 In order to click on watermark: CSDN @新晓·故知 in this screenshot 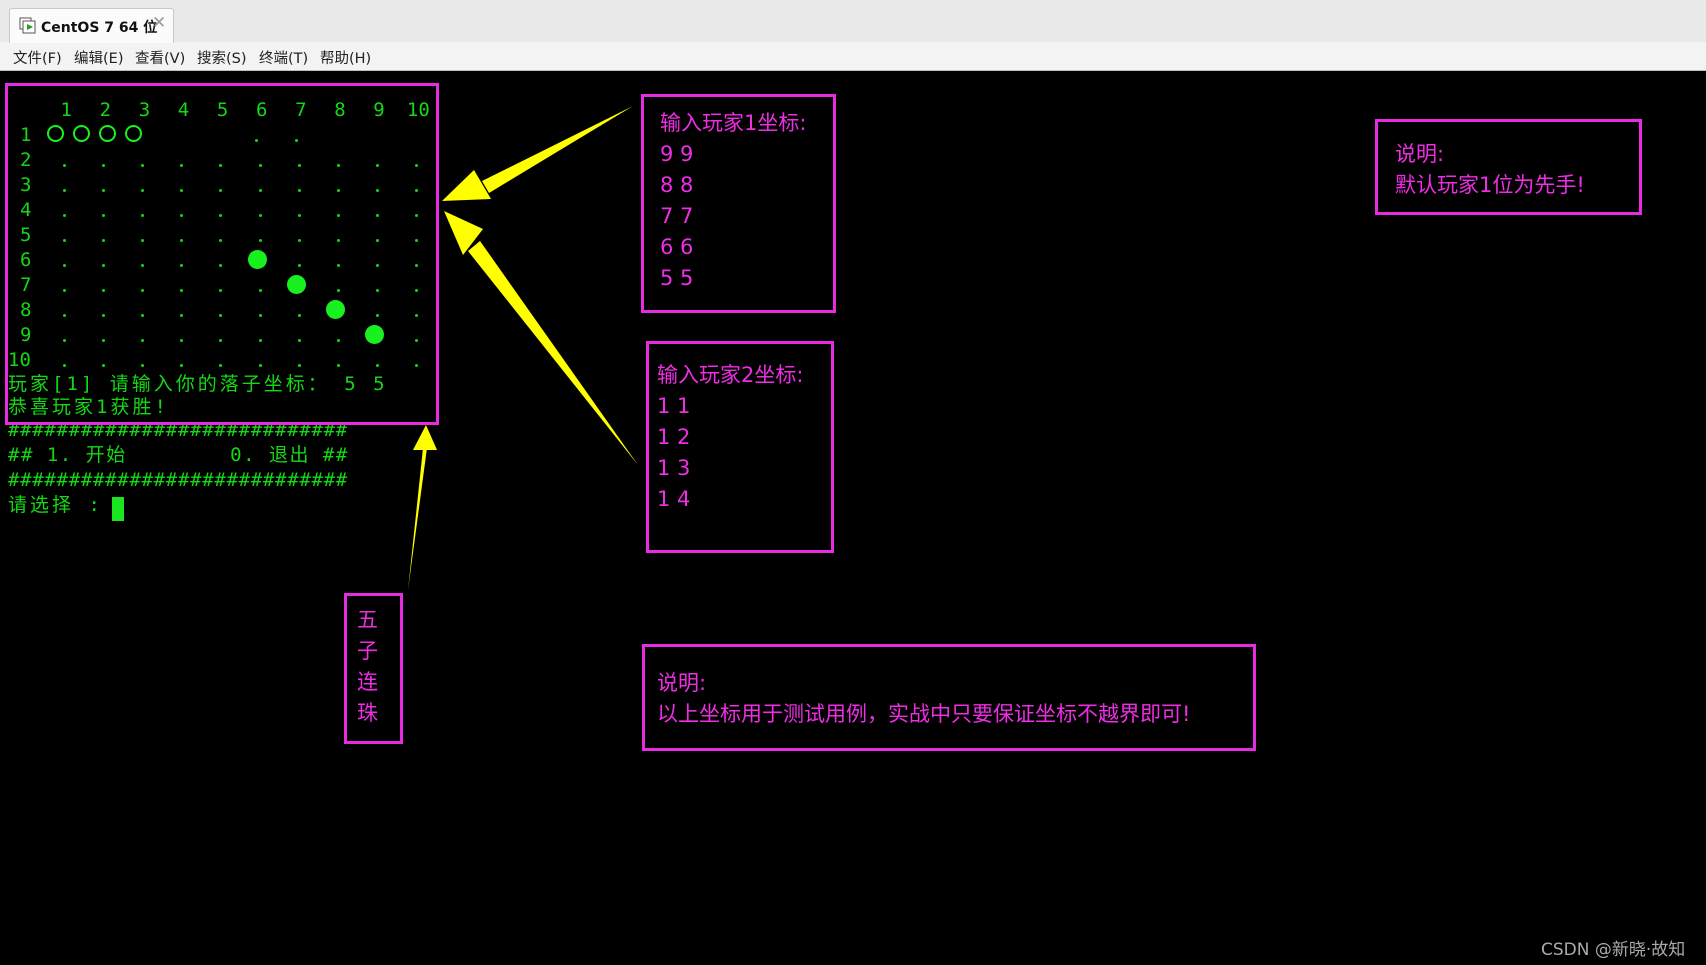, I will do `click(1613, 950)`.